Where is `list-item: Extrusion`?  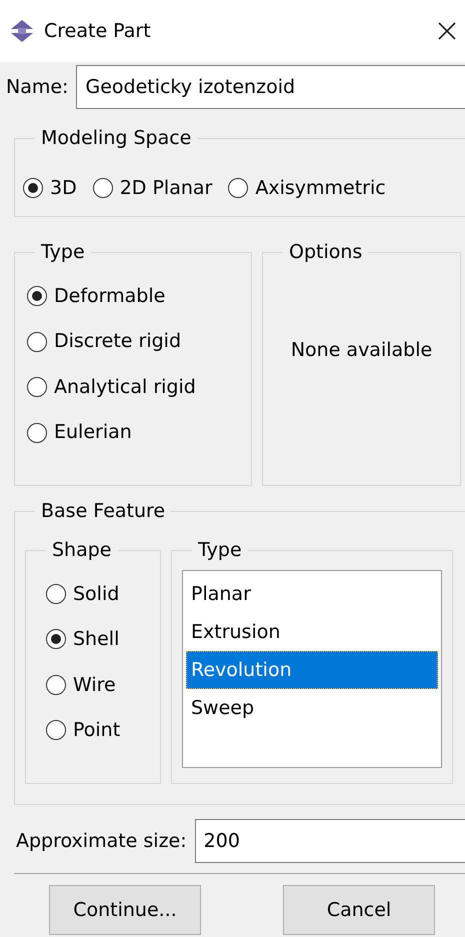 list-item: Extrusion is located at coordinates (312, 631).